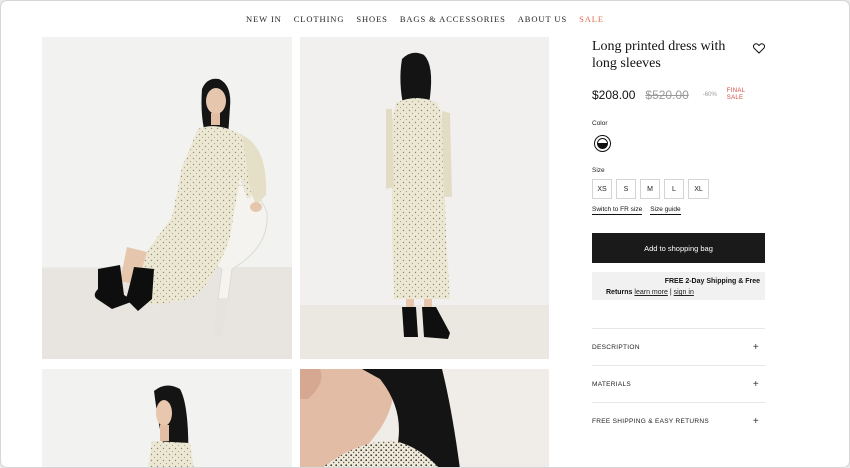  I want to click on sign-in-link: sign in, so click(684, 292).